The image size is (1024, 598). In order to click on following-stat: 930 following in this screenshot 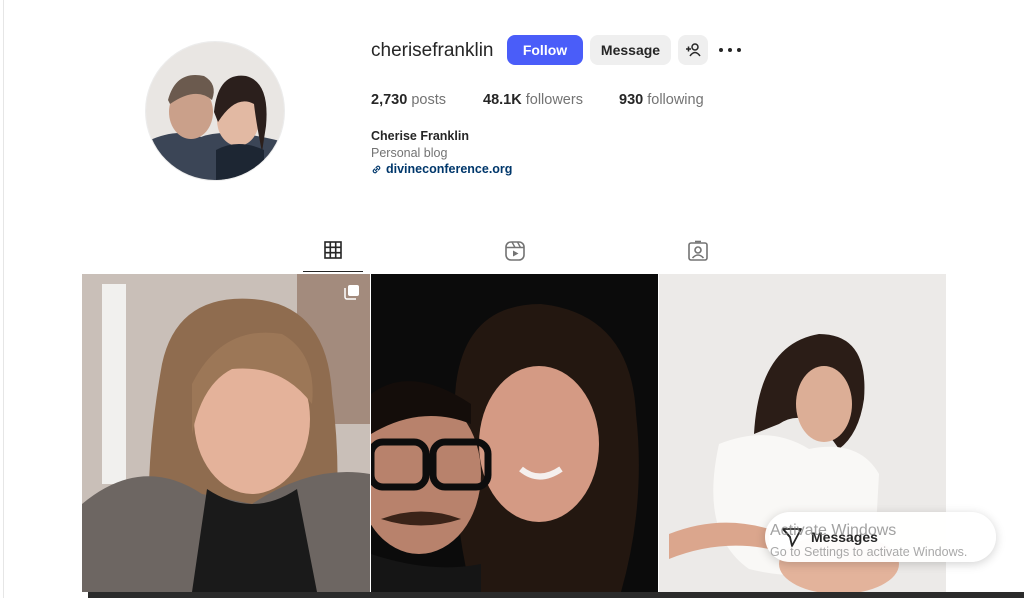, I will do `click(661, 100)`.